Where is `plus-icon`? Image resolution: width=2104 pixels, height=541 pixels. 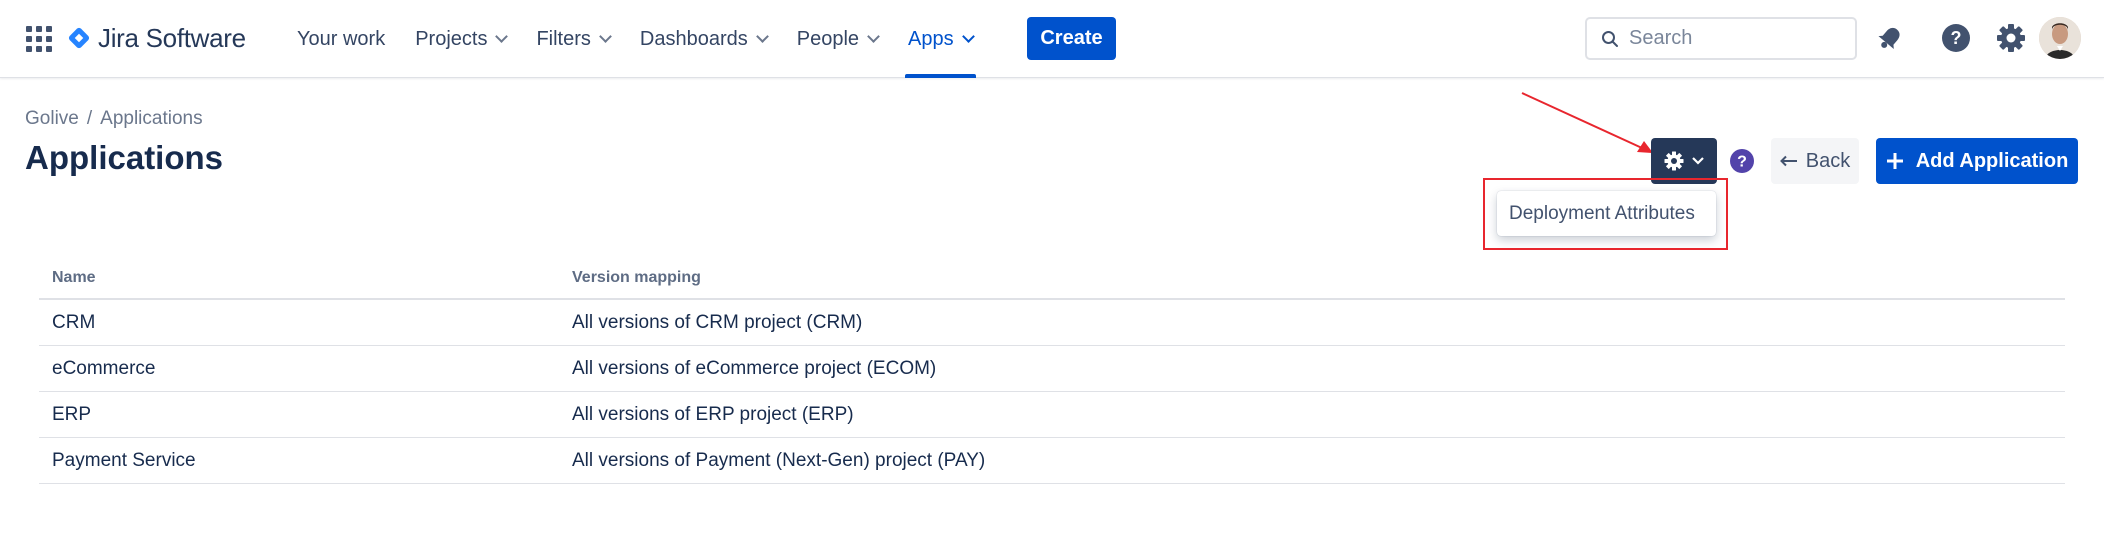
plus-icon is located at coordinates (1894, 161).